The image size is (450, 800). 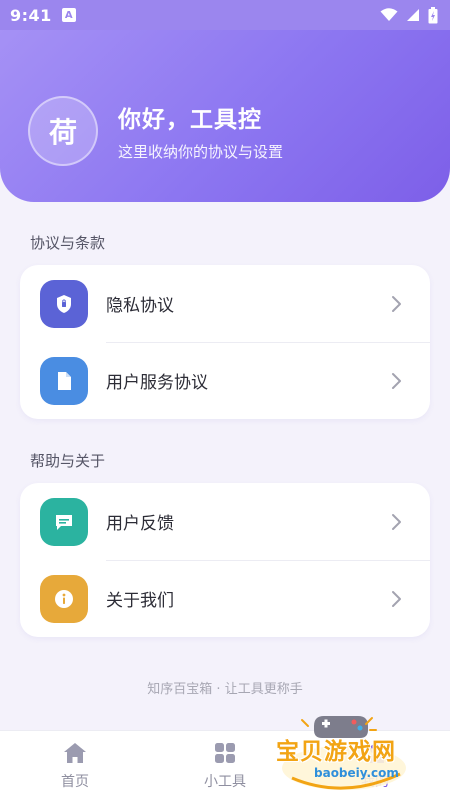 I want to click on greeting-subtitle: 这里收纳你的协议与设置, so click(x=201, y=152).